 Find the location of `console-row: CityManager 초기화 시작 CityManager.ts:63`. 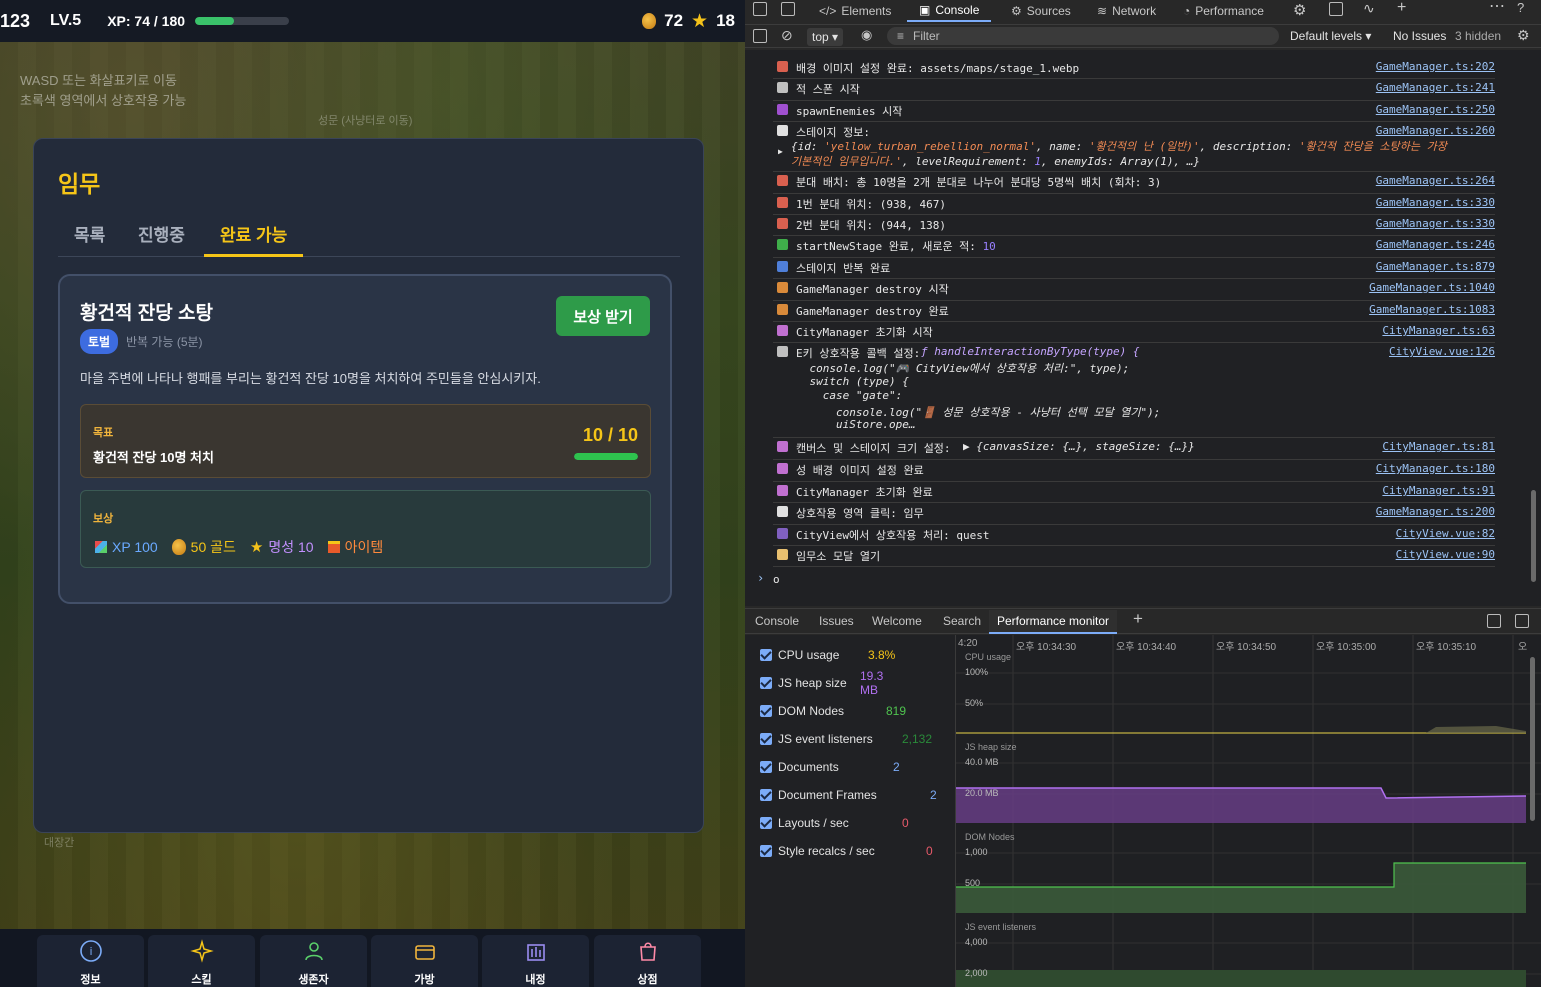

console-row: CityManager 초기화 시작 CityManager.ts:63 is located at coordinates (1134, 332).